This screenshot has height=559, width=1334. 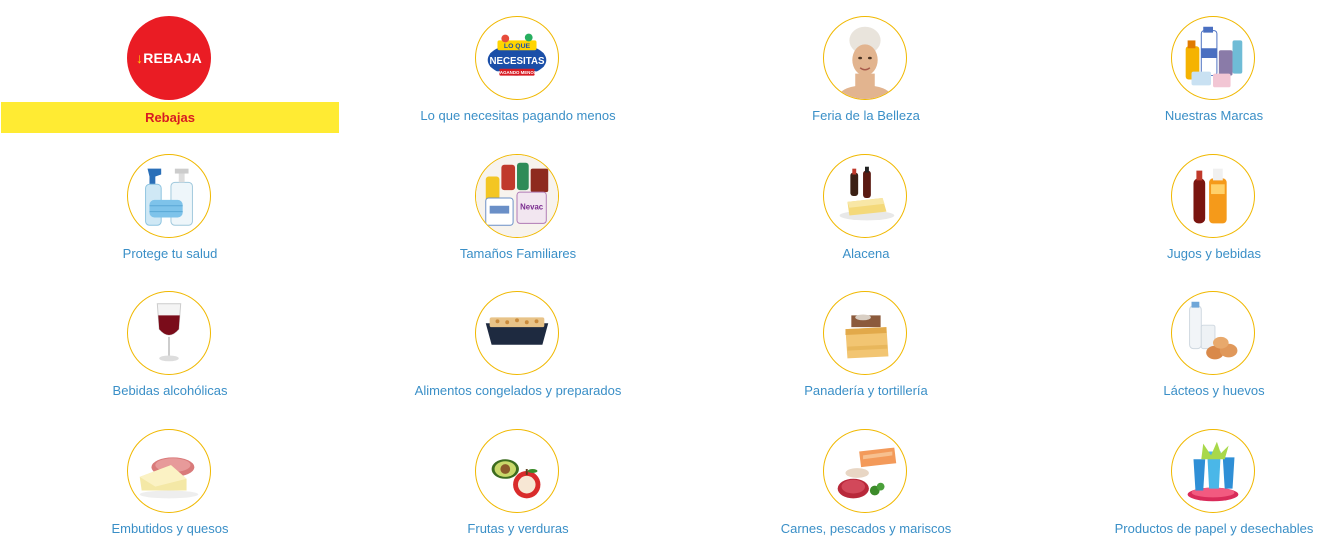 I want to click on category-label: Panadería y tortillería, so click(x=866, y=391).